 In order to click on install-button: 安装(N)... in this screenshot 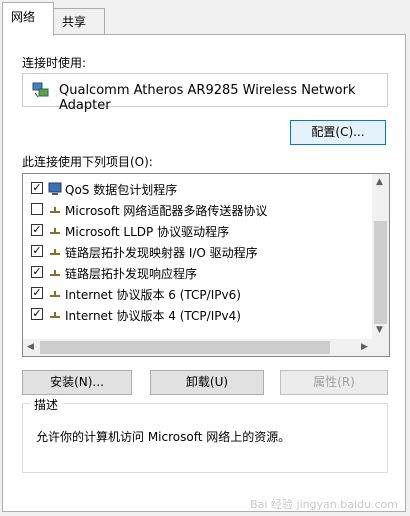, I will do `click(77, 382)`.